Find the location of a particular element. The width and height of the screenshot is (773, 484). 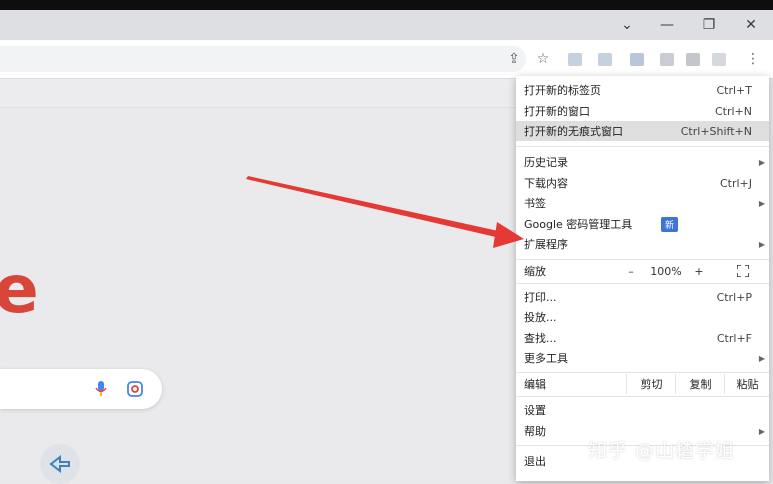

zoom-out-button: – is located at coordinates (631, 271).